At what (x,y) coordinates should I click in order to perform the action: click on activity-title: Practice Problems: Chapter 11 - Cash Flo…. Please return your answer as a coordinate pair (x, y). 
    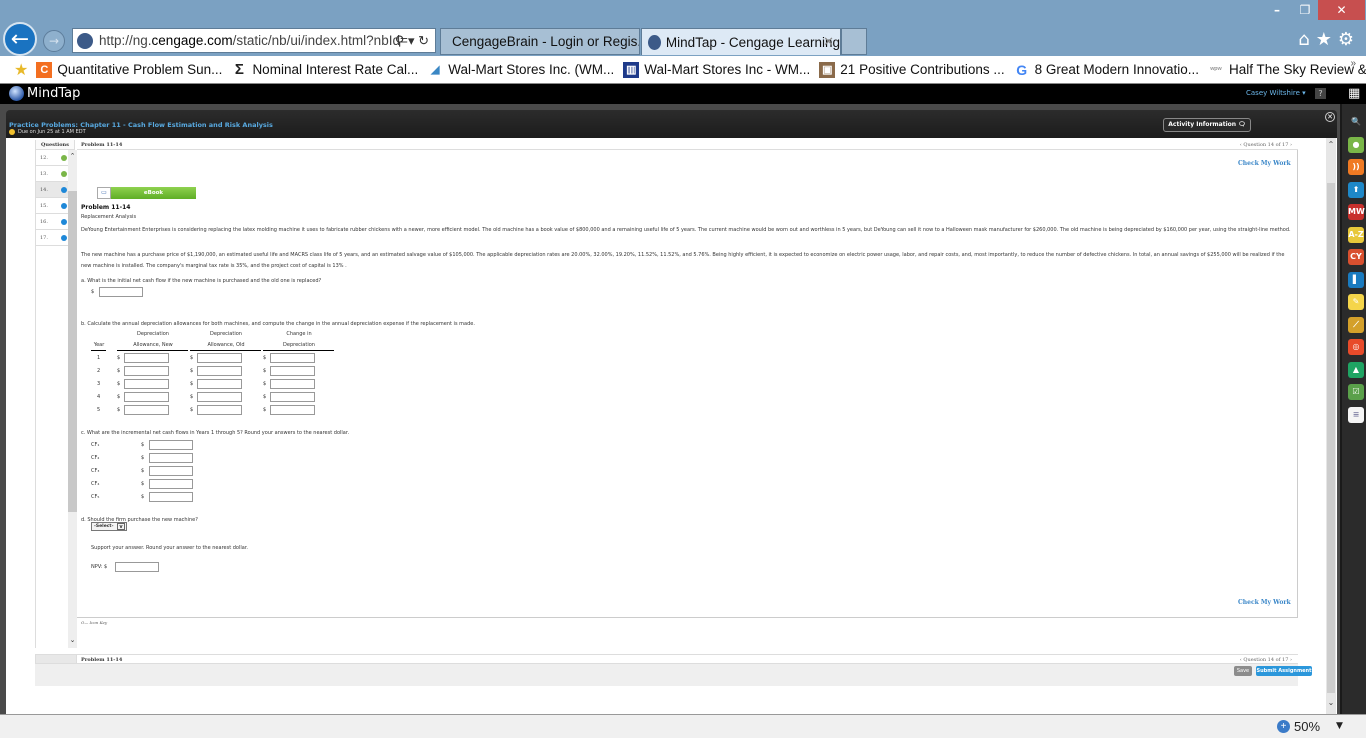
    Looking at the image, I should click on (141, 125).